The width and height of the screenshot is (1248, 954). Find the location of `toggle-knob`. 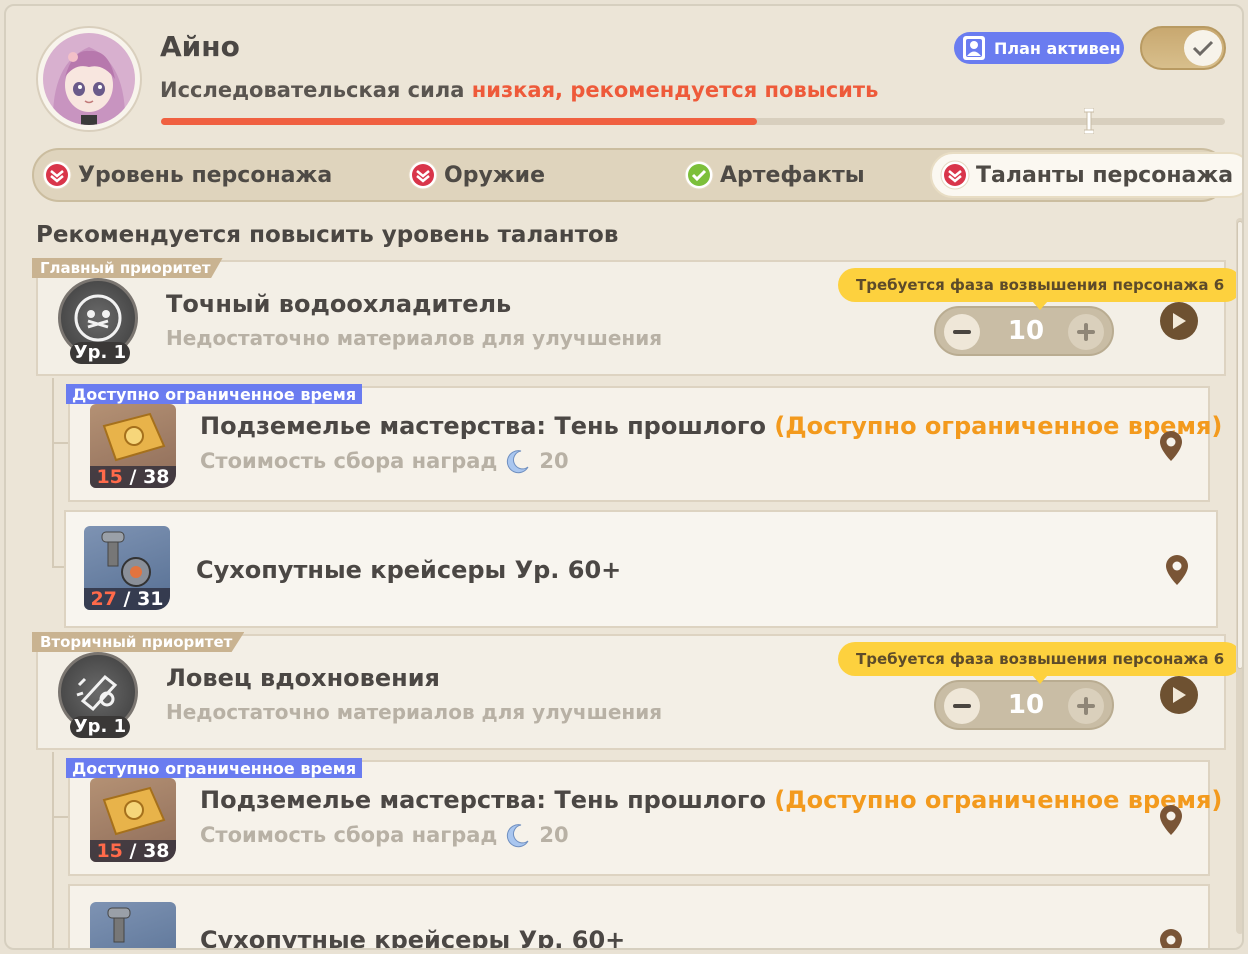

toggle-knob is located at coordinates (1203, 48).